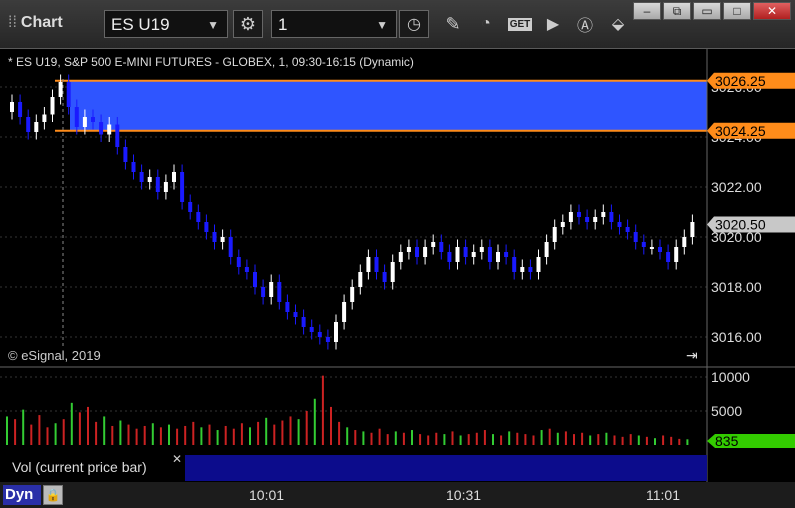 This screenshot has height=508, width=795. Describe the element at coordinates (248, 24) in the screenshot. I see `settings-button: ⚙` at that location.